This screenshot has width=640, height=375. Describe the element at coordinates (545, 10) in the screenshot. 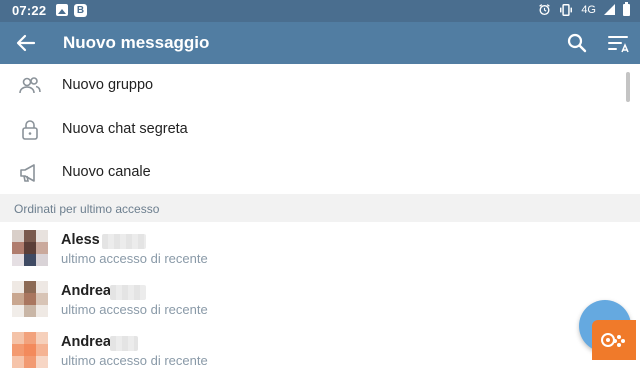

I see `alarm-icon` at that location.